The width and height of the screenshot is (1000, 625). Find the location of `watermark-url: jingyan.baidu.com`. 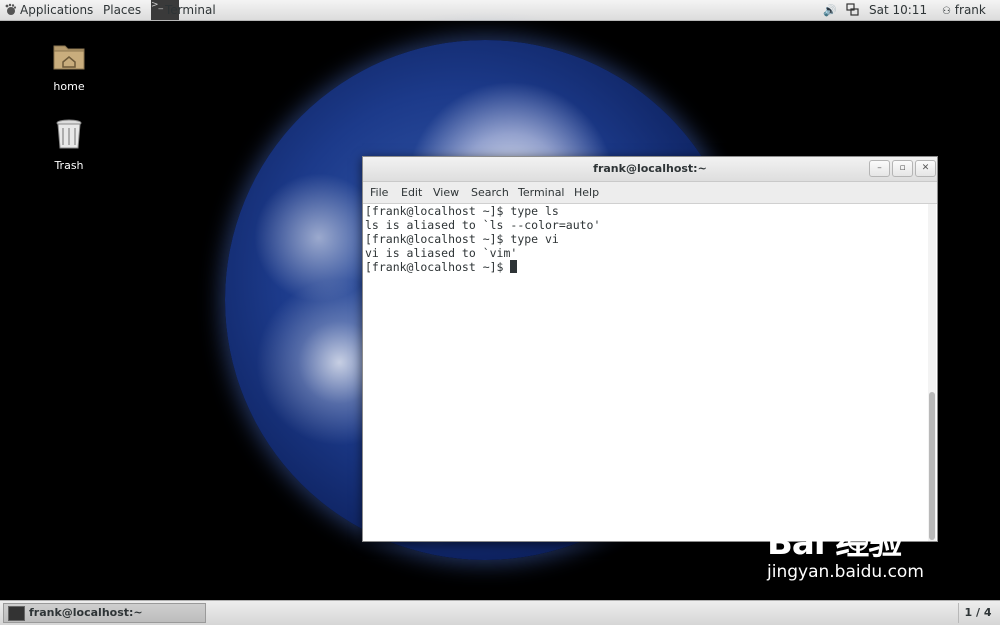

watermark-url: jingyan.baidu.com is located at coordinates (845, 572).